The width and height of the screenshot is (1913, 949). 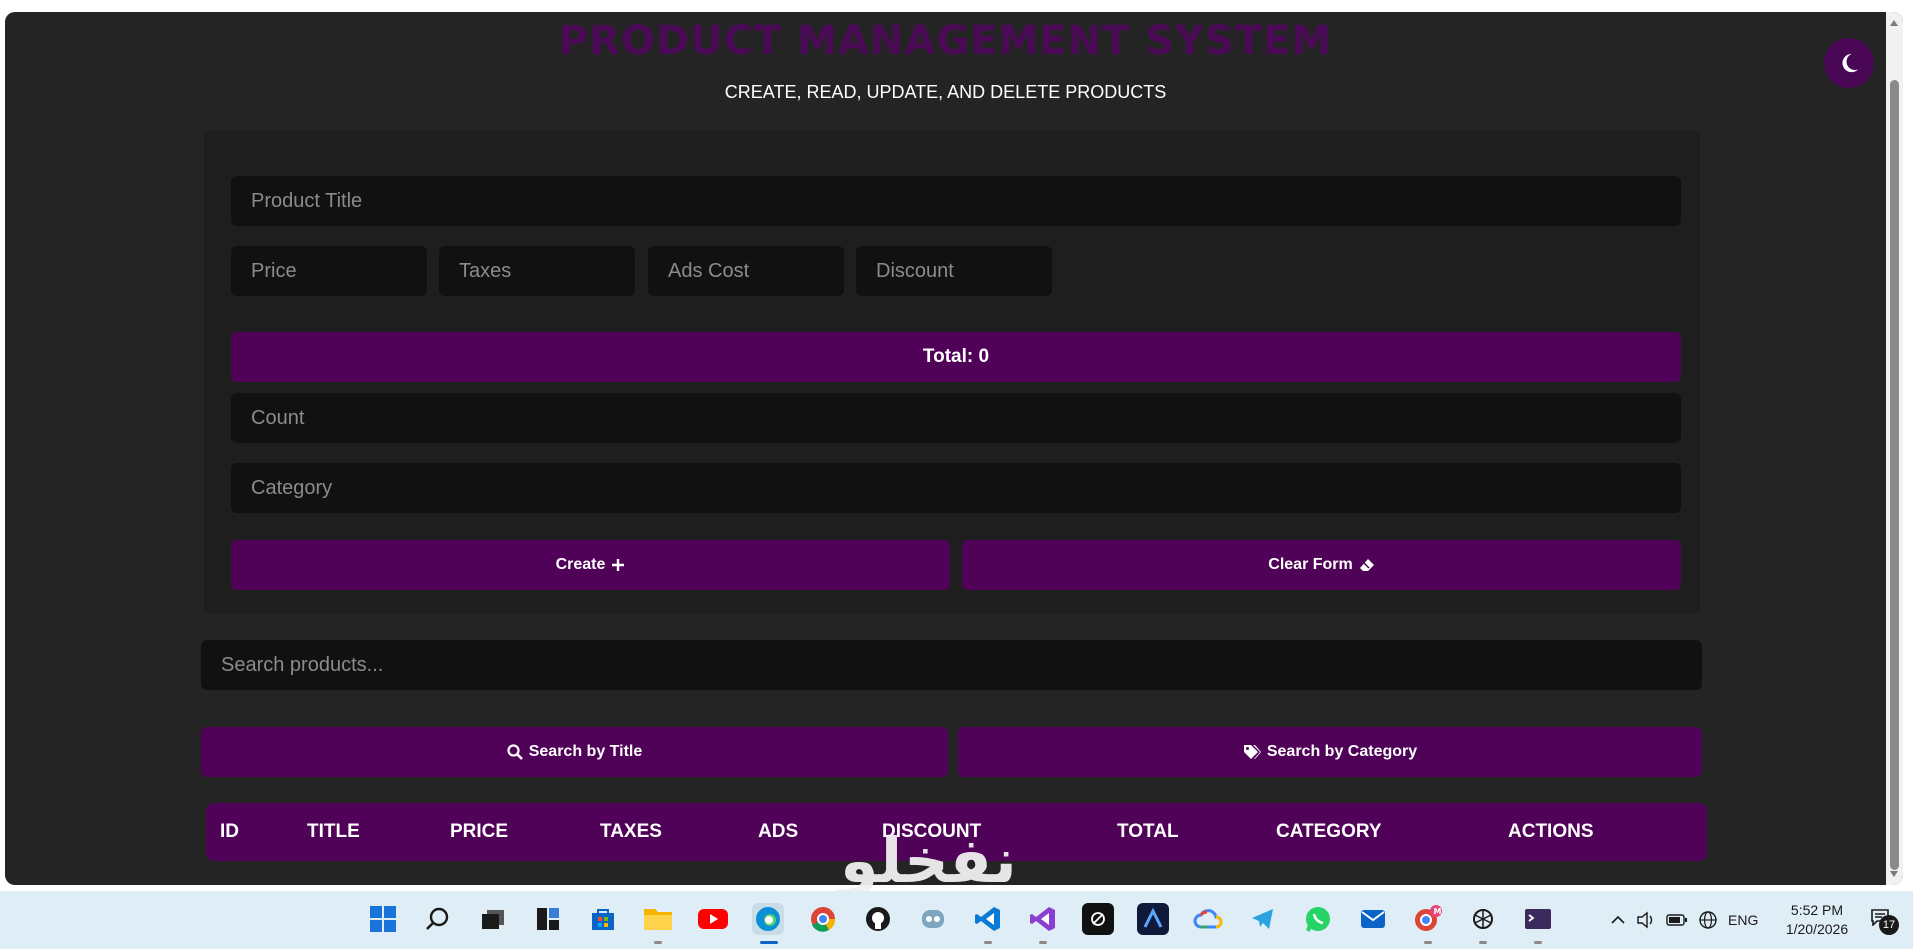 What do you see at coordinates (1318, 919) in the screenshot?
I see `whatsapp-icon` at bounding box center [1318, 919].